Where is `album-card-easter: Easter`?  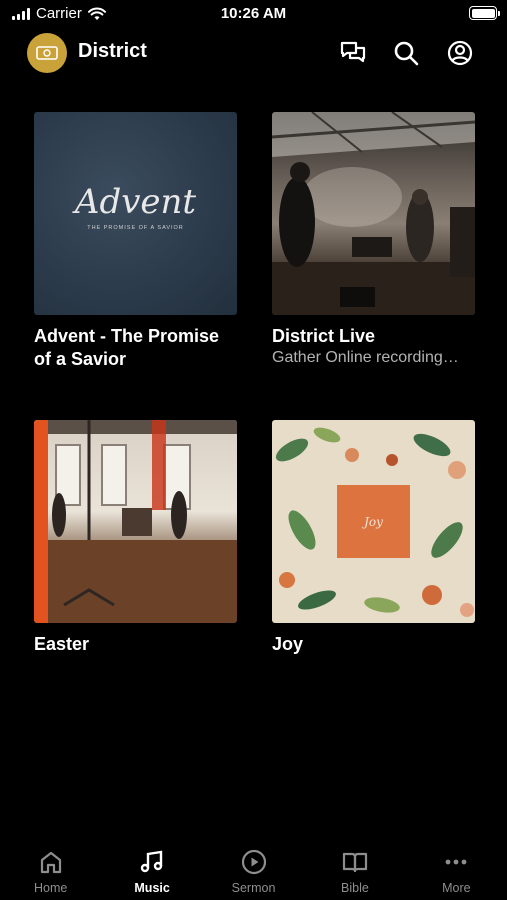
album-card-easter: Easter is located at coordinates (135, 538).